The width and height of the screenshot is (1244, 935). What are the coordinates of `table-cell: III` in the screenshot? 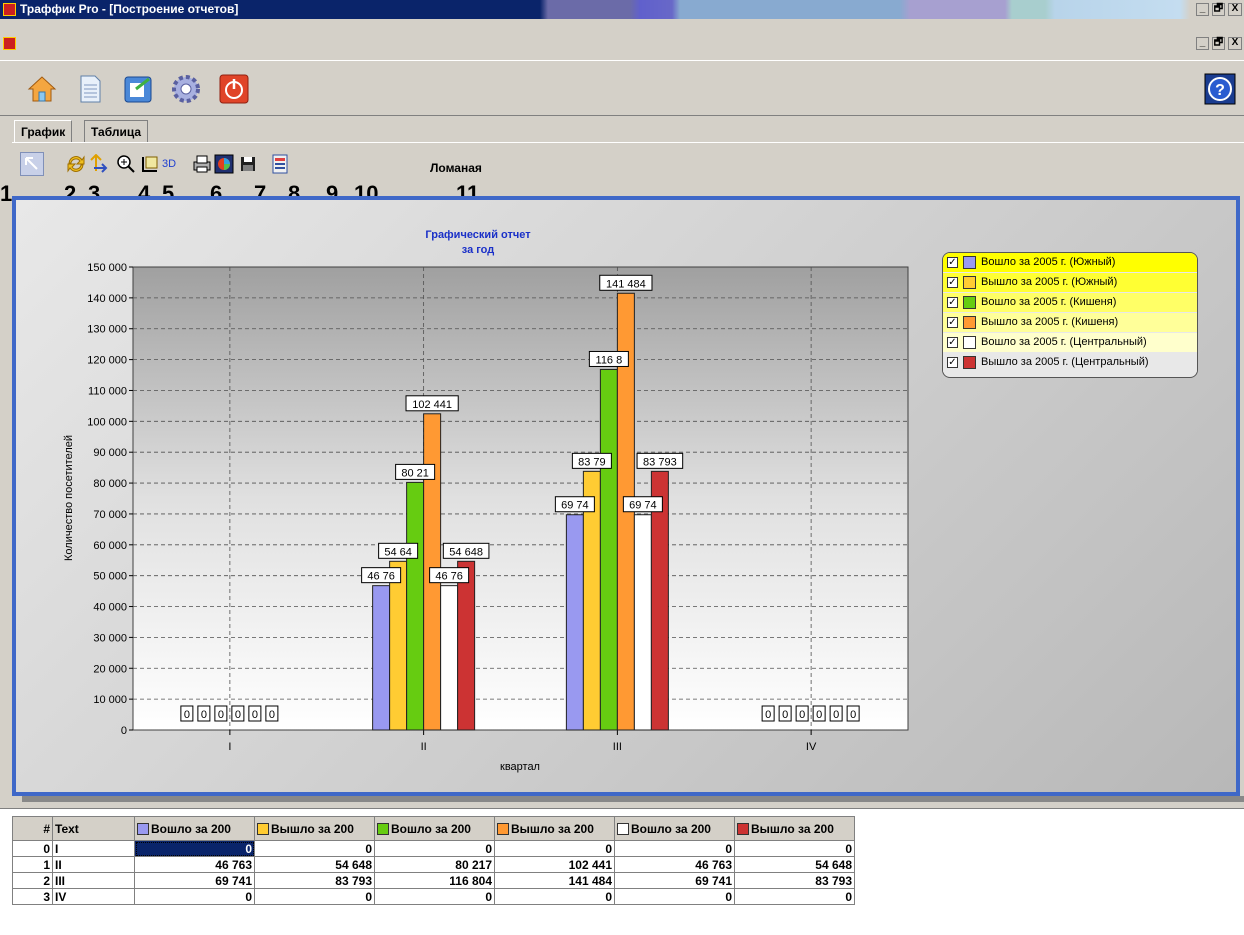 It's located at (93, 880).